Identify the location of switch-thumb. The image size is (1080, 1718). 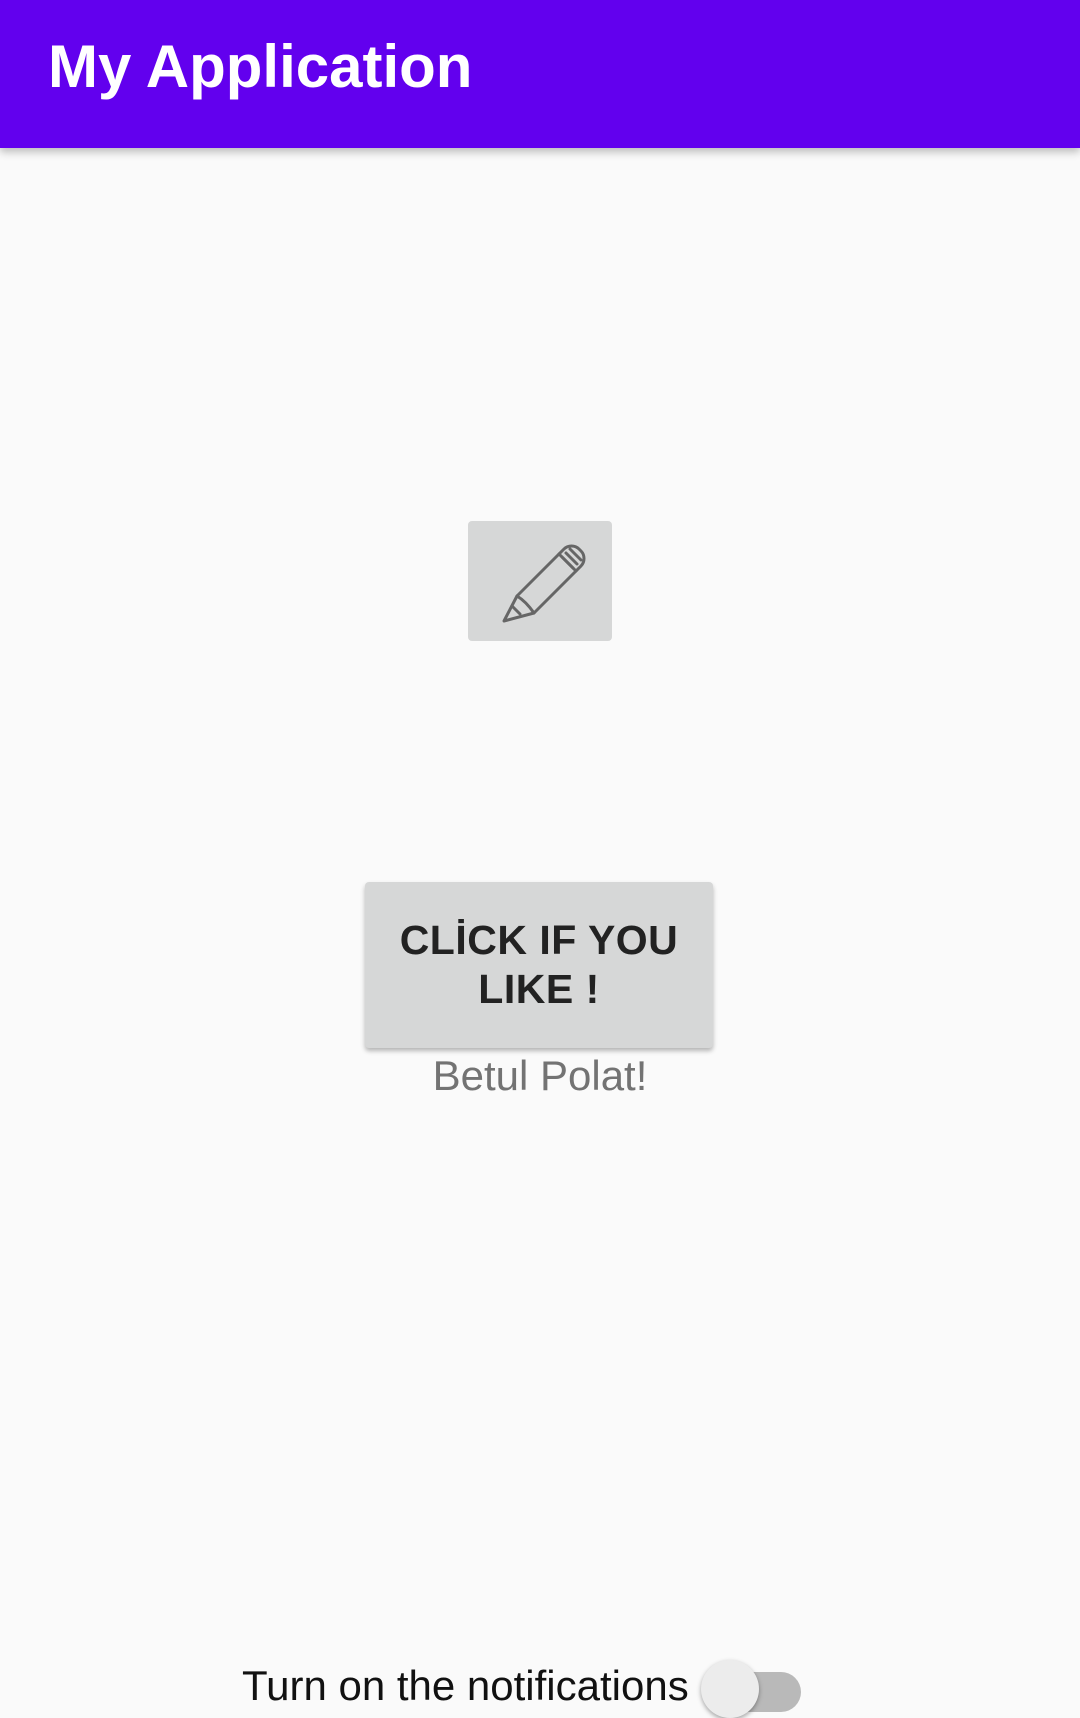
(729, 1689).